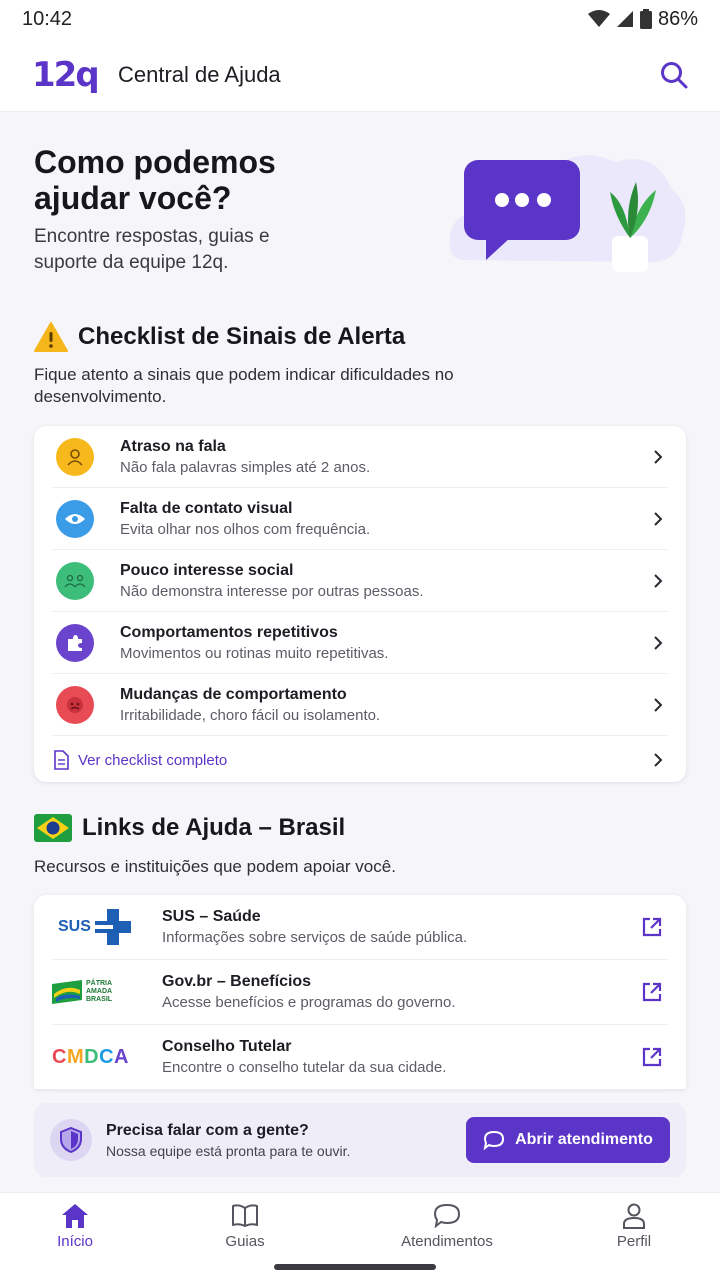 Image resolution: width=720 pixels, height=1280 pixels. What do you see at coordinates (254, 653) in the screenshot?
I see `checklist-item-desc: Movimentos ou rotinas muito repetitivas.` at bounding box center [254, 653].